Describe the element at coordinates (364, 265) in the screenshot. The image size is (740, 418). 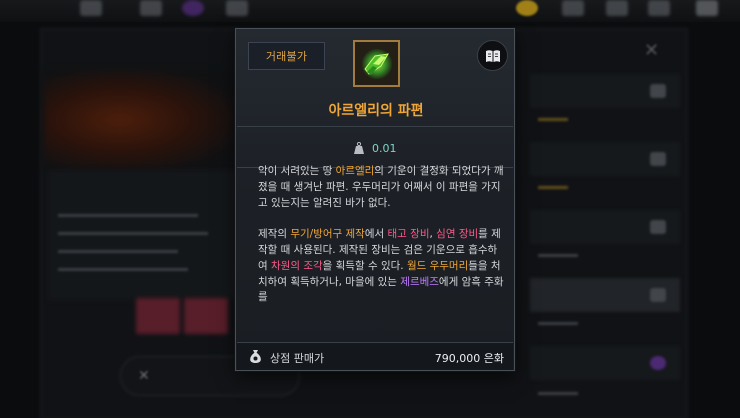
I see `description-text-run: 을 획득할 수 있다.` at that location.